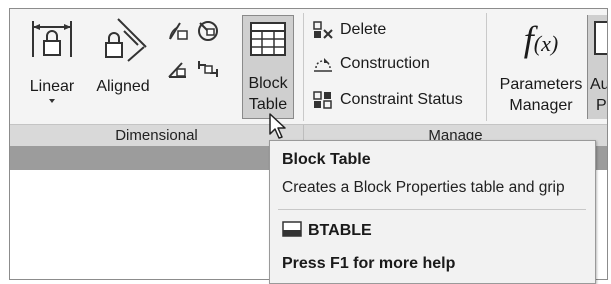 The image size is (611, 284). Describe the element at coordinates (600, 38) in the screenshot. I see `tool-icon-partial` at that location.